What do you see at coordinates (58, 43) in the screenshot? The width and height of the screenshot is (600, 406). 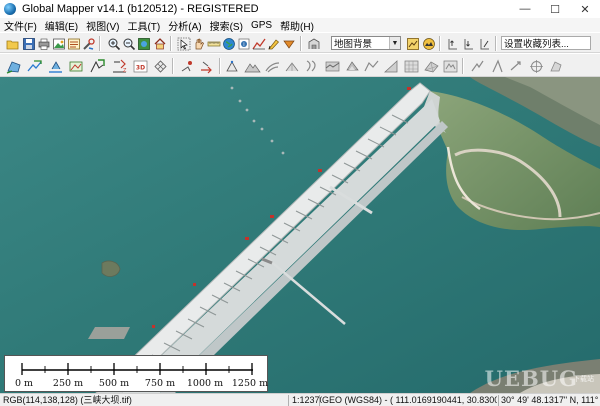 I see `export-image-icon` at bounding box center [58, 43].